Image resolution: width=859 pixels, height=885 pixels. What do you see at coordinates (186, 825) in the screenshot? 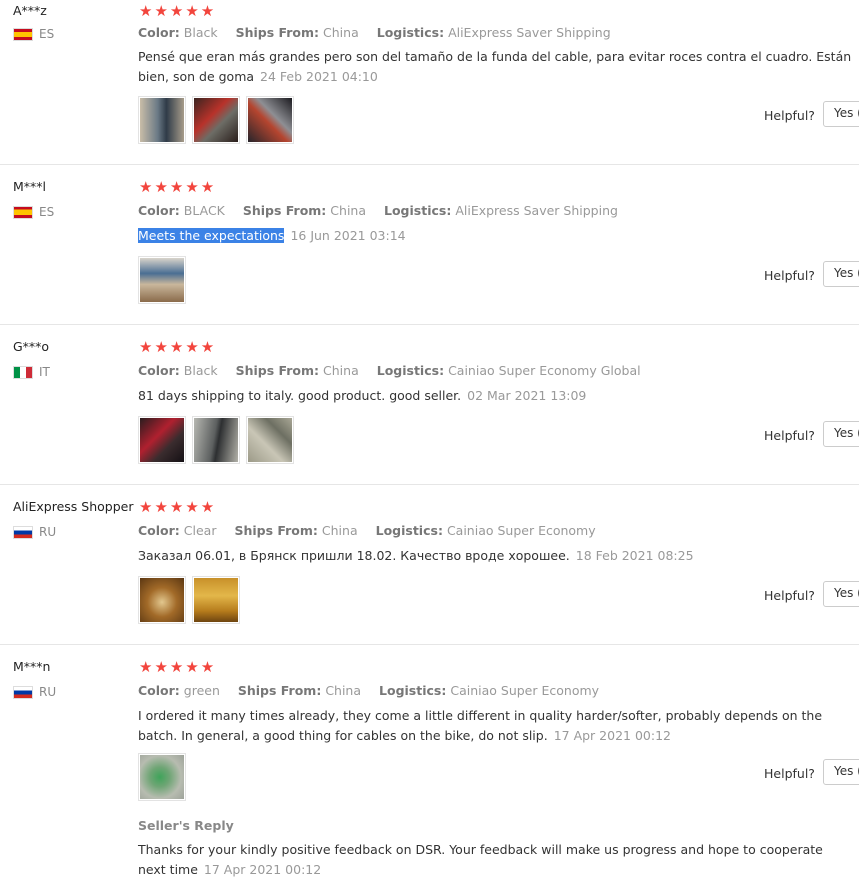
I see `seller-reply-title: Seller's Reply` at bounding box center [186, 825].